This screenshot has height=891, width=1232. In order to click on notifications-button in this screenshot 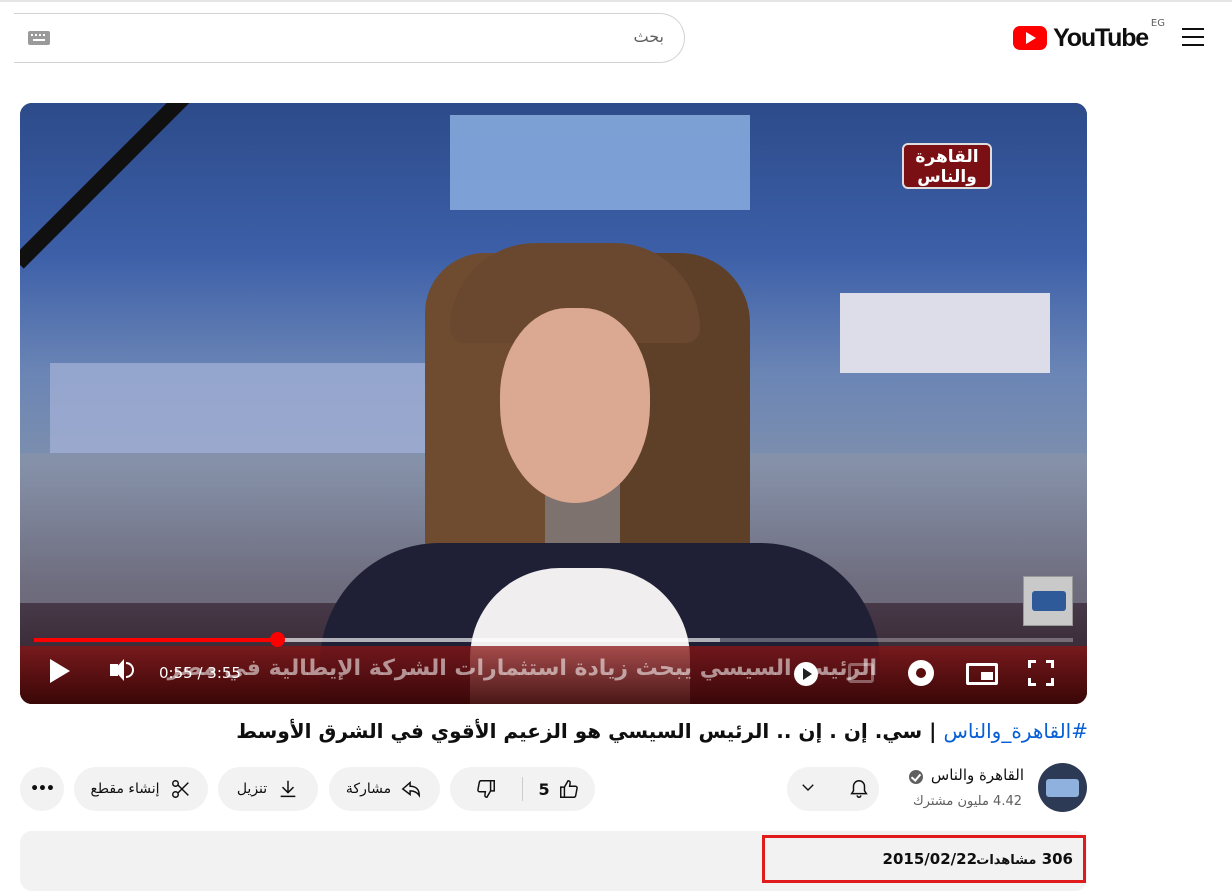, I will do `click(833, 789)`.